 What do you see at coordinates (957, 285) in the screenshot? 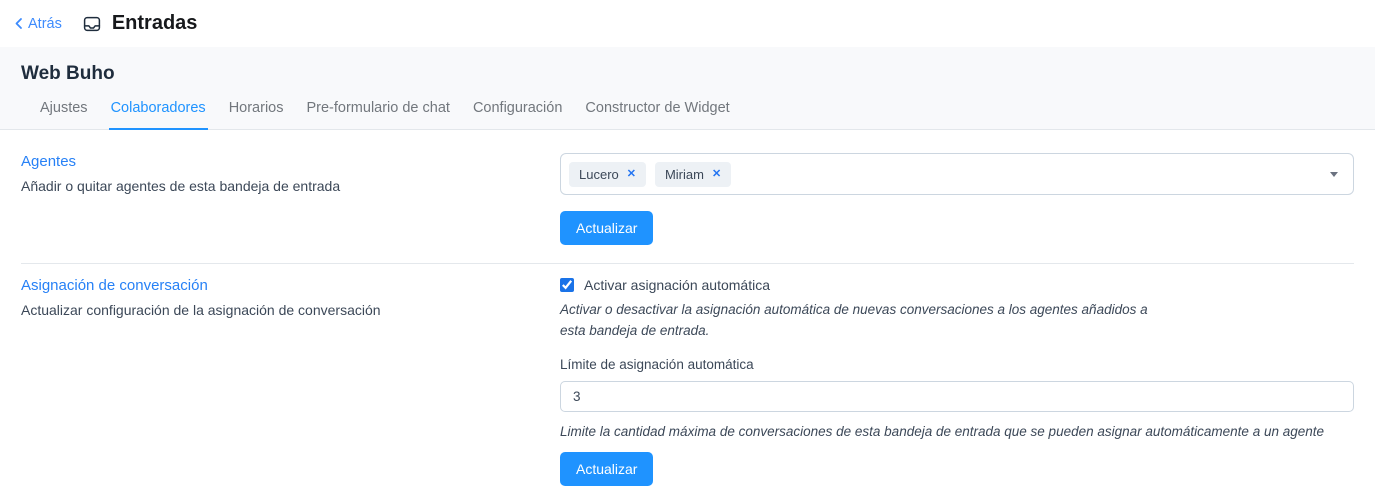
I see `auto-assignment-toggle: Activar asignación automática` at bounding box center [957, 285].